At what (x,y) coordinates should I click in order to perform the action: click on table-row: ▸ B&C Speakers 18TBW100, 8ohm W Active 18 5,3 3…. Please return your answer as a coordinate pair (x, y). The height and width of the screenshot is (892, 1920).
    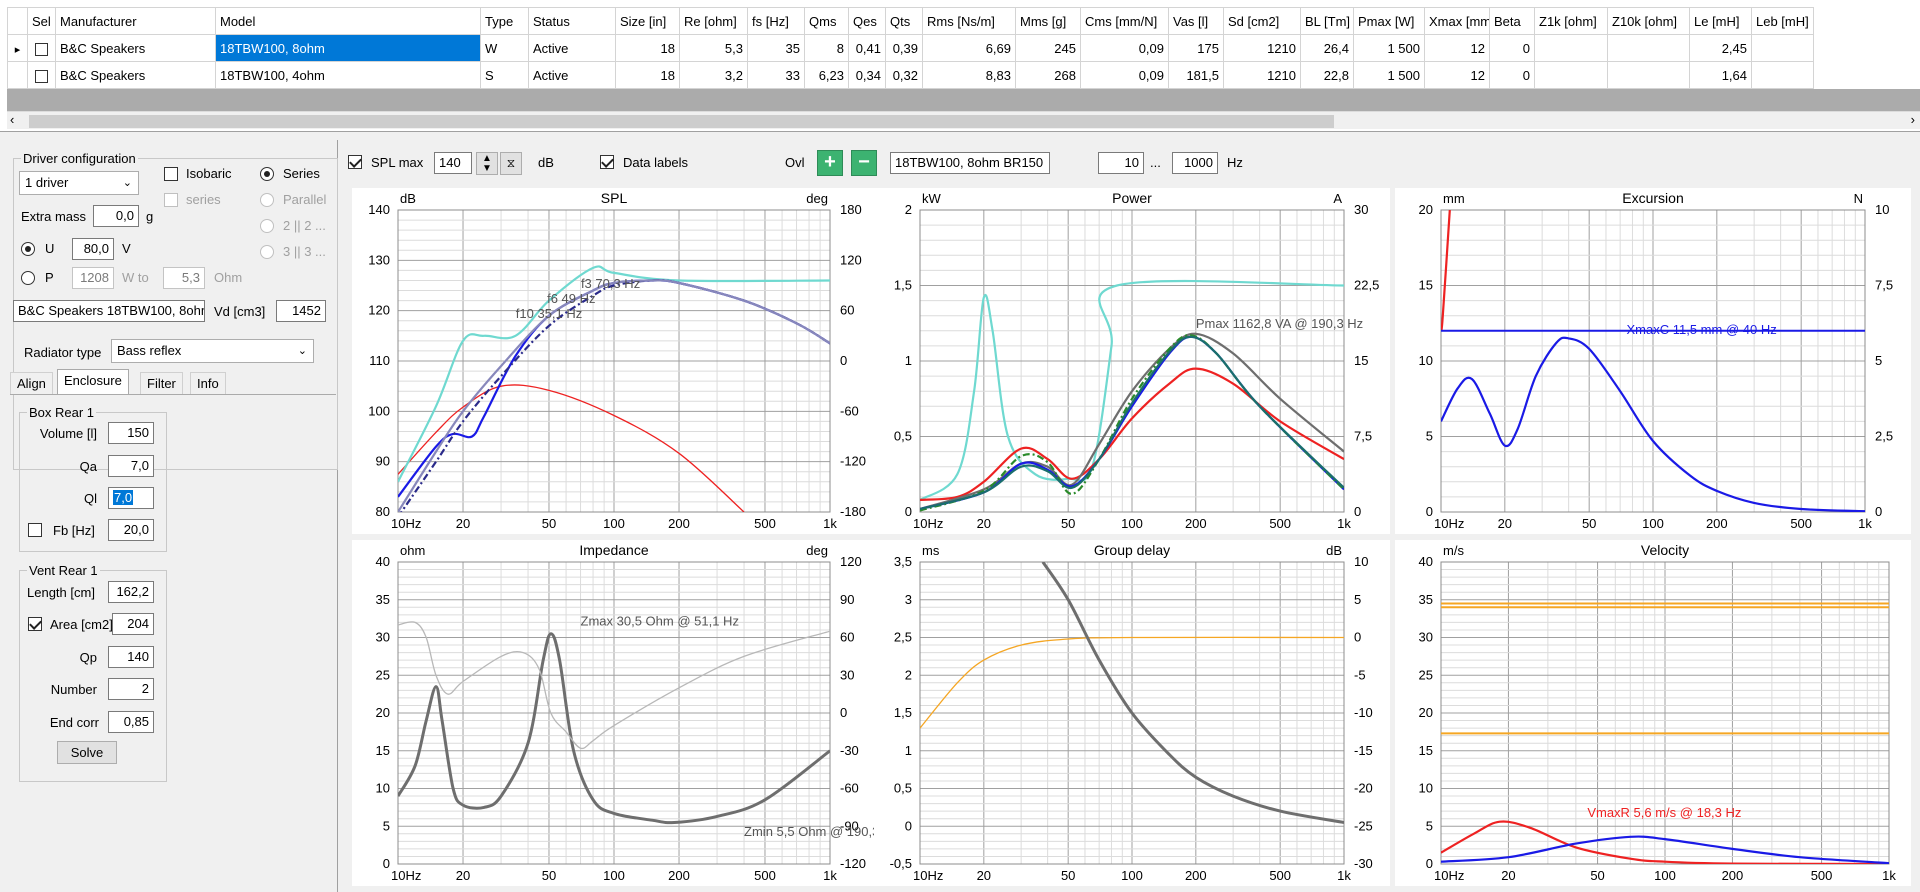
    Looking at the image, I should click on (910, 48).